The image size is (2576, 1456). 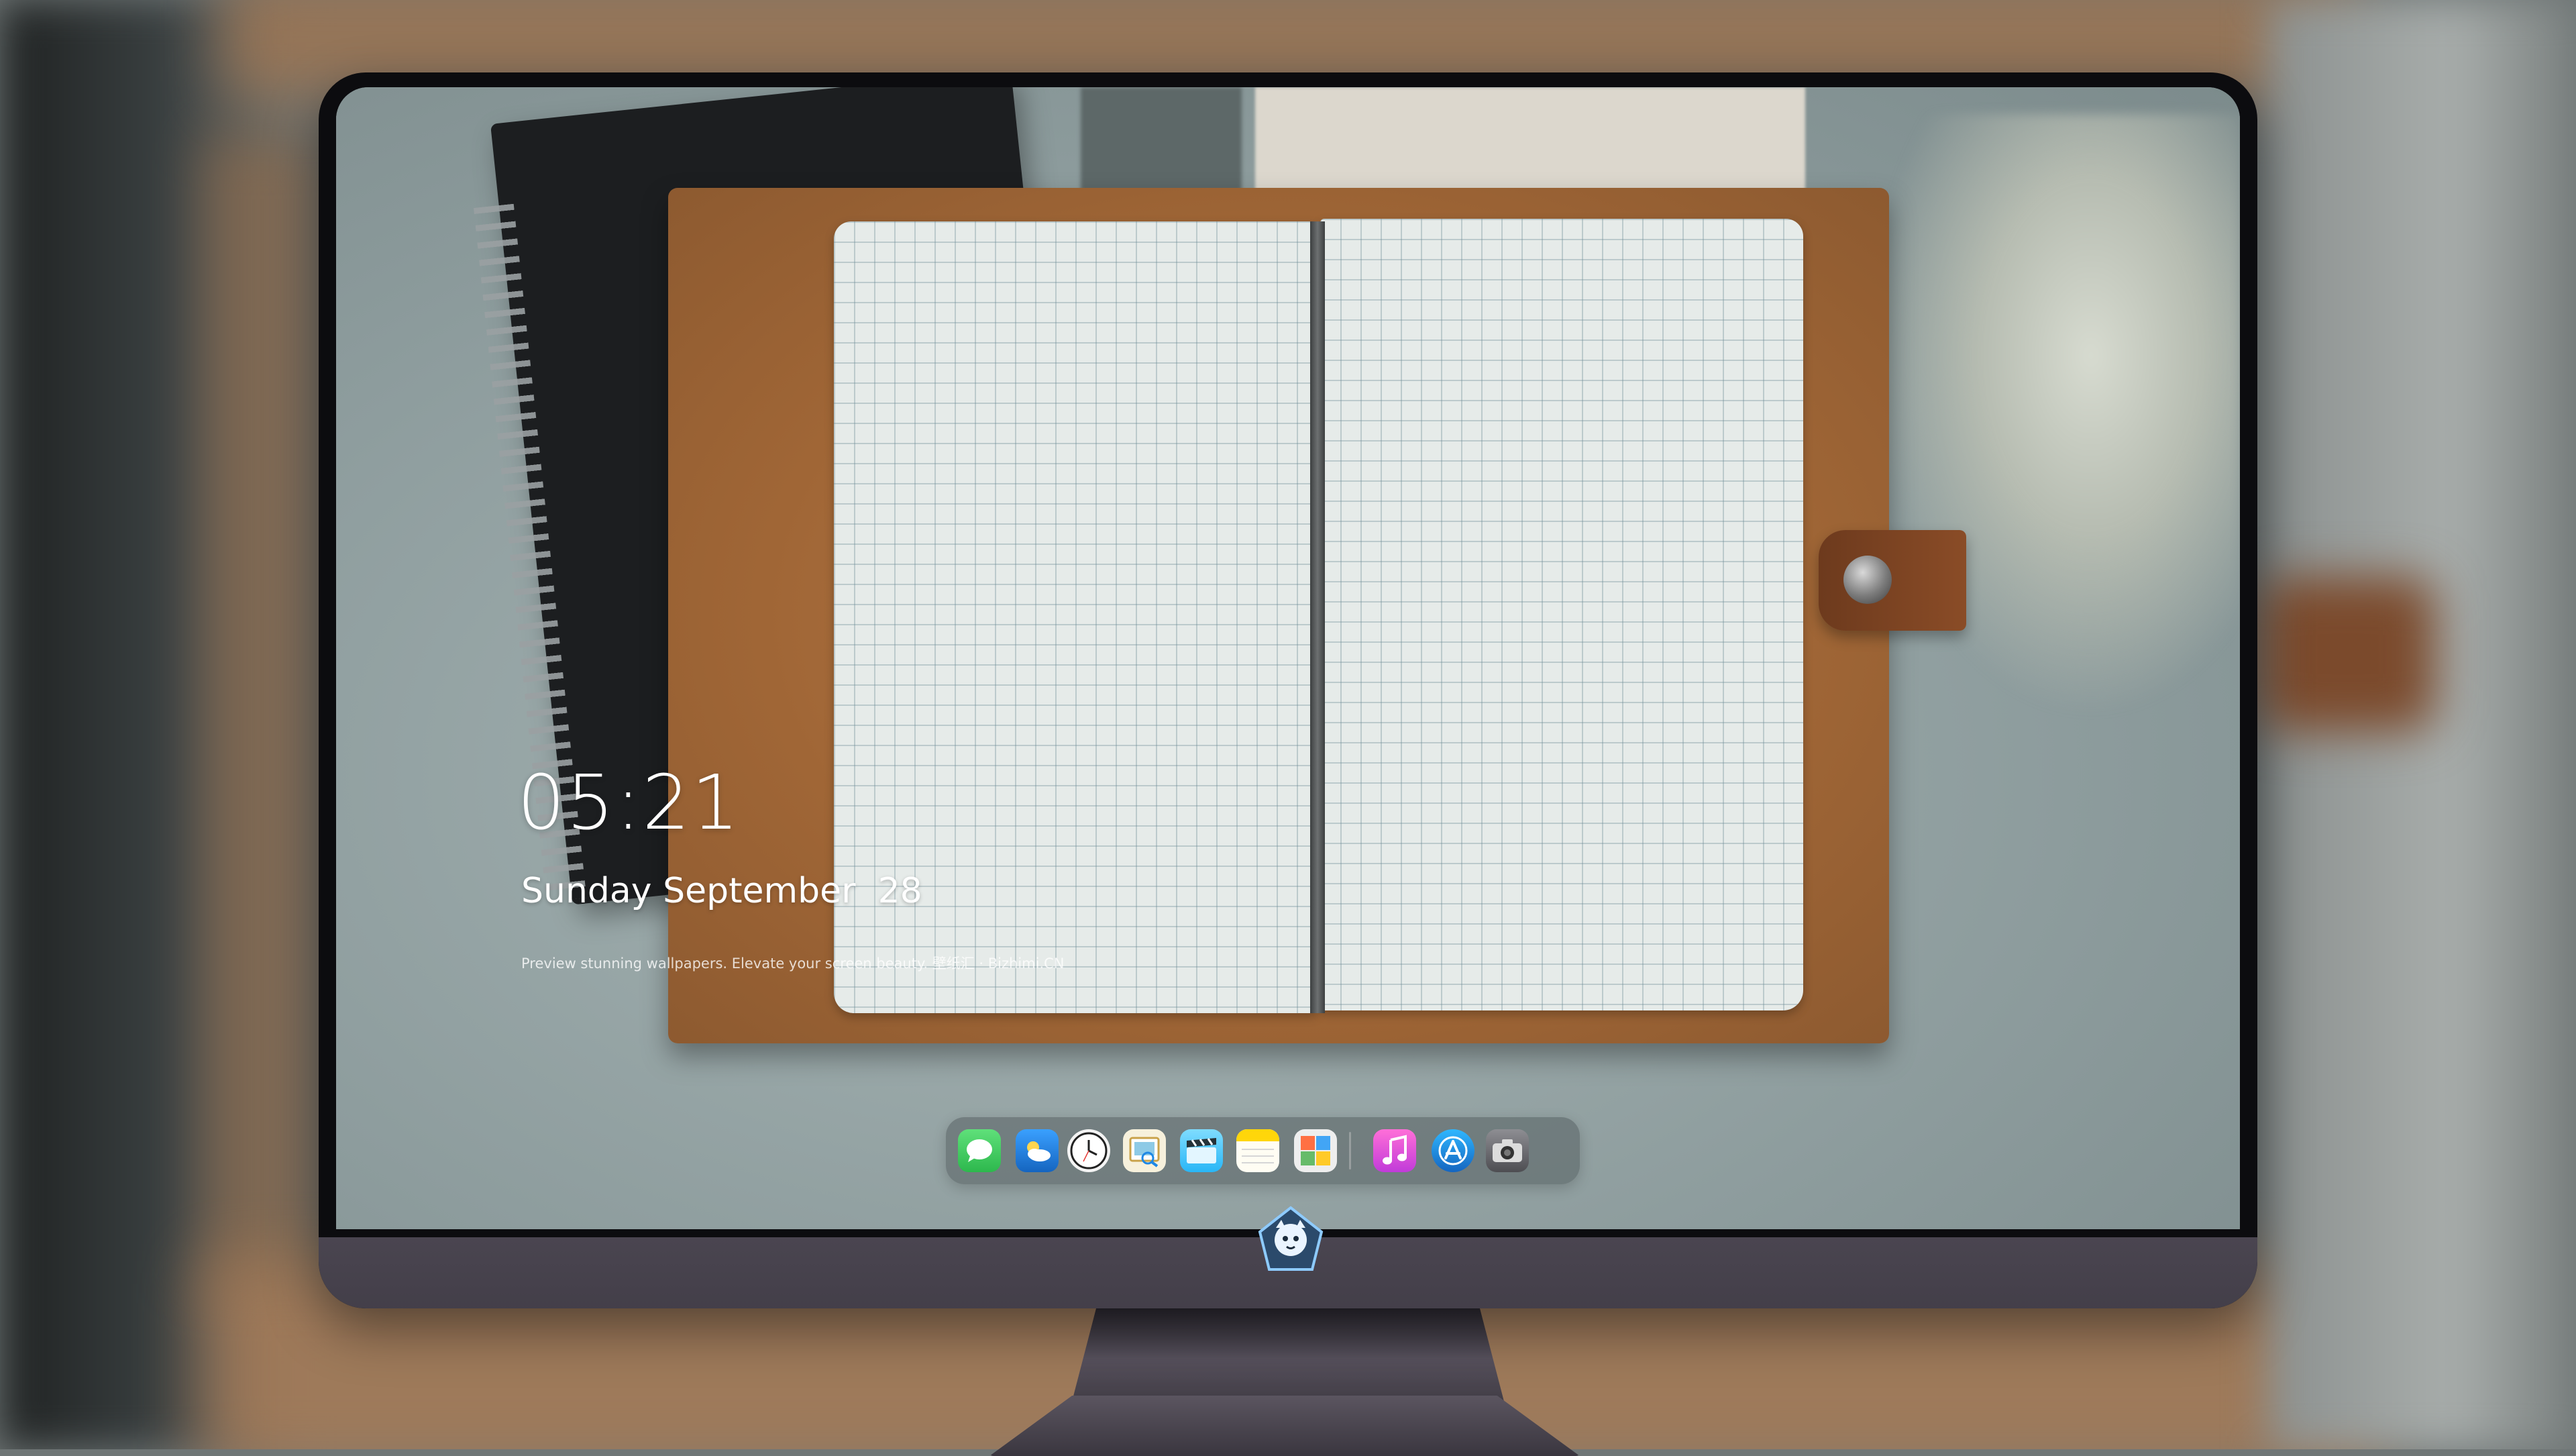 I want to click on preview-icon, so click(x=1144, y=1150).